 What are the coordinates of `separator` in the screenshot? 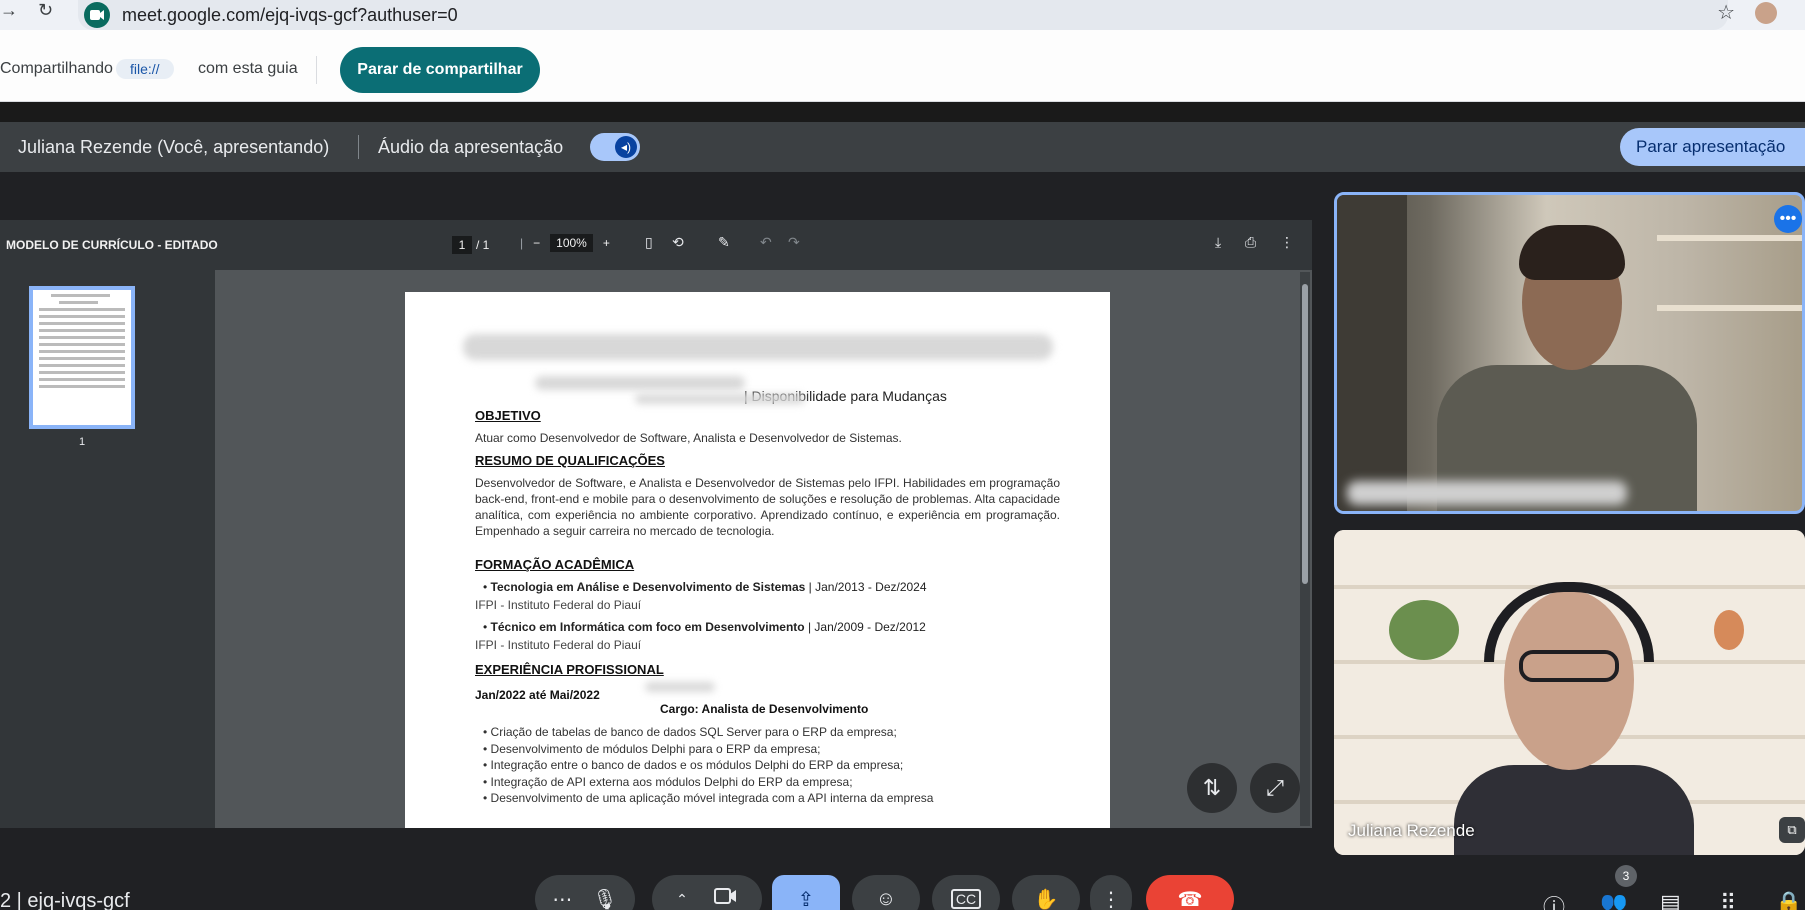 It's located at (902, 112).